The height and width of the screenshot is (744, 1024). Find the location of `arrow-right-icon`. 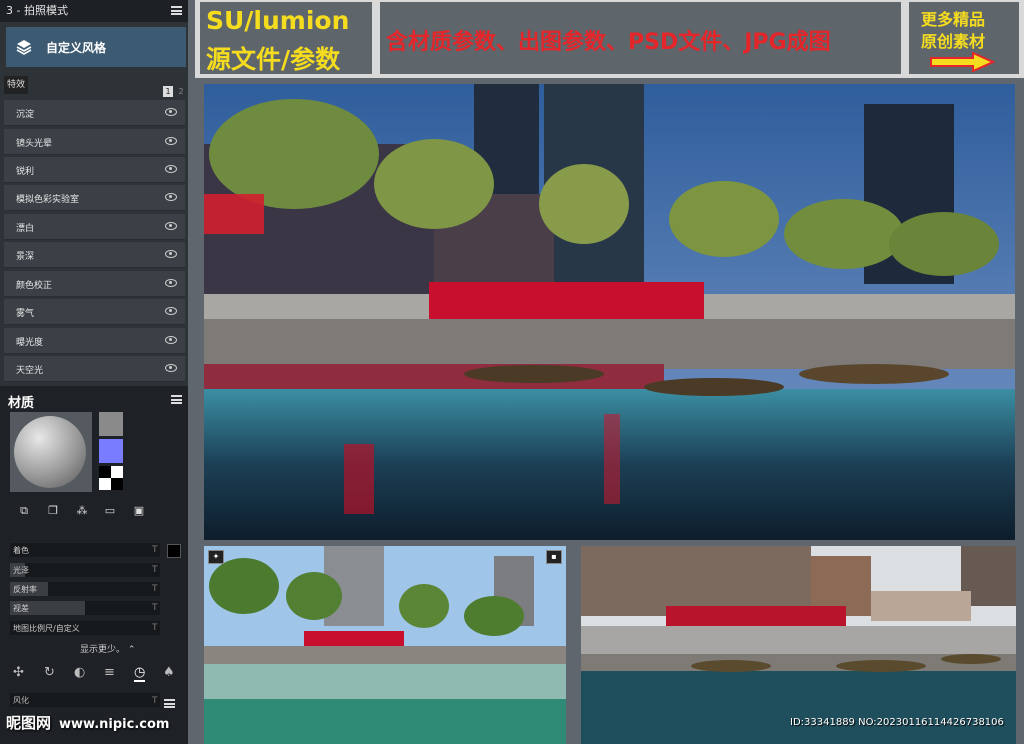

arrow-right-icon is located at coordinates (962, 62).